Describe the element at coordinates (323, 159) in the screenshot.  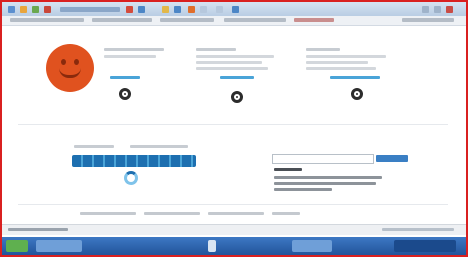
I see `search-input` at that location.